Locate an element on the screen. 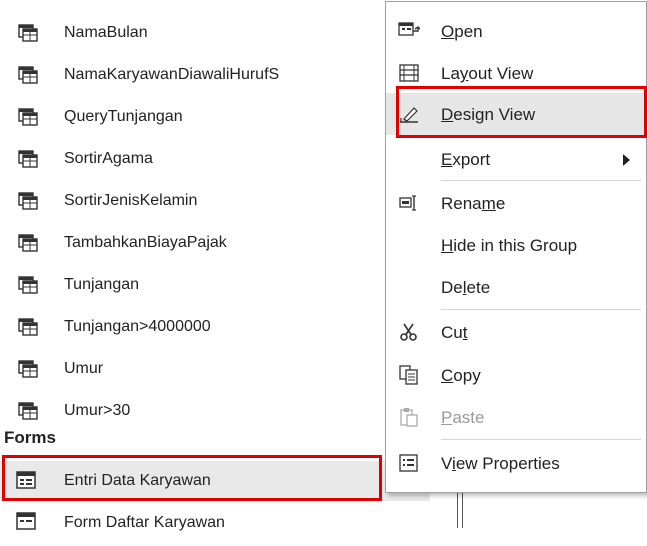 Image resolution: width=647 pixels, height=546 pixels. menu-item-label: Paste is located at coordinates (463, 417).